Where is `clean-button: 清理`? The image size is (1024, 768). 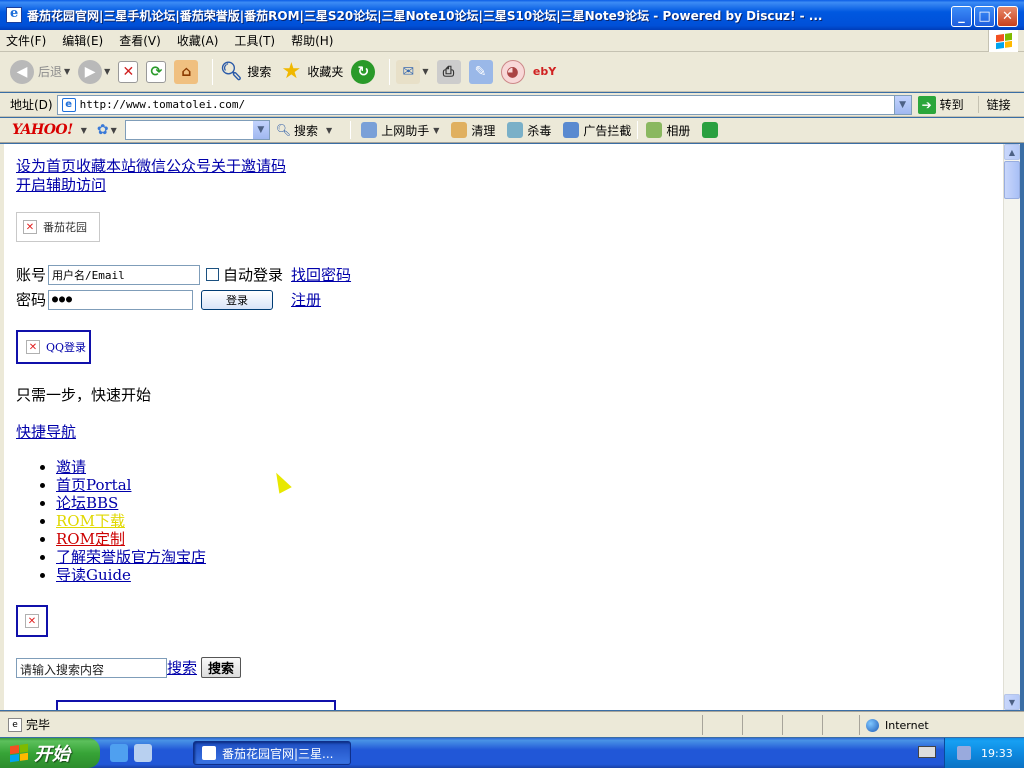 clean-button: 清理 is located at coordinates (473, 130).